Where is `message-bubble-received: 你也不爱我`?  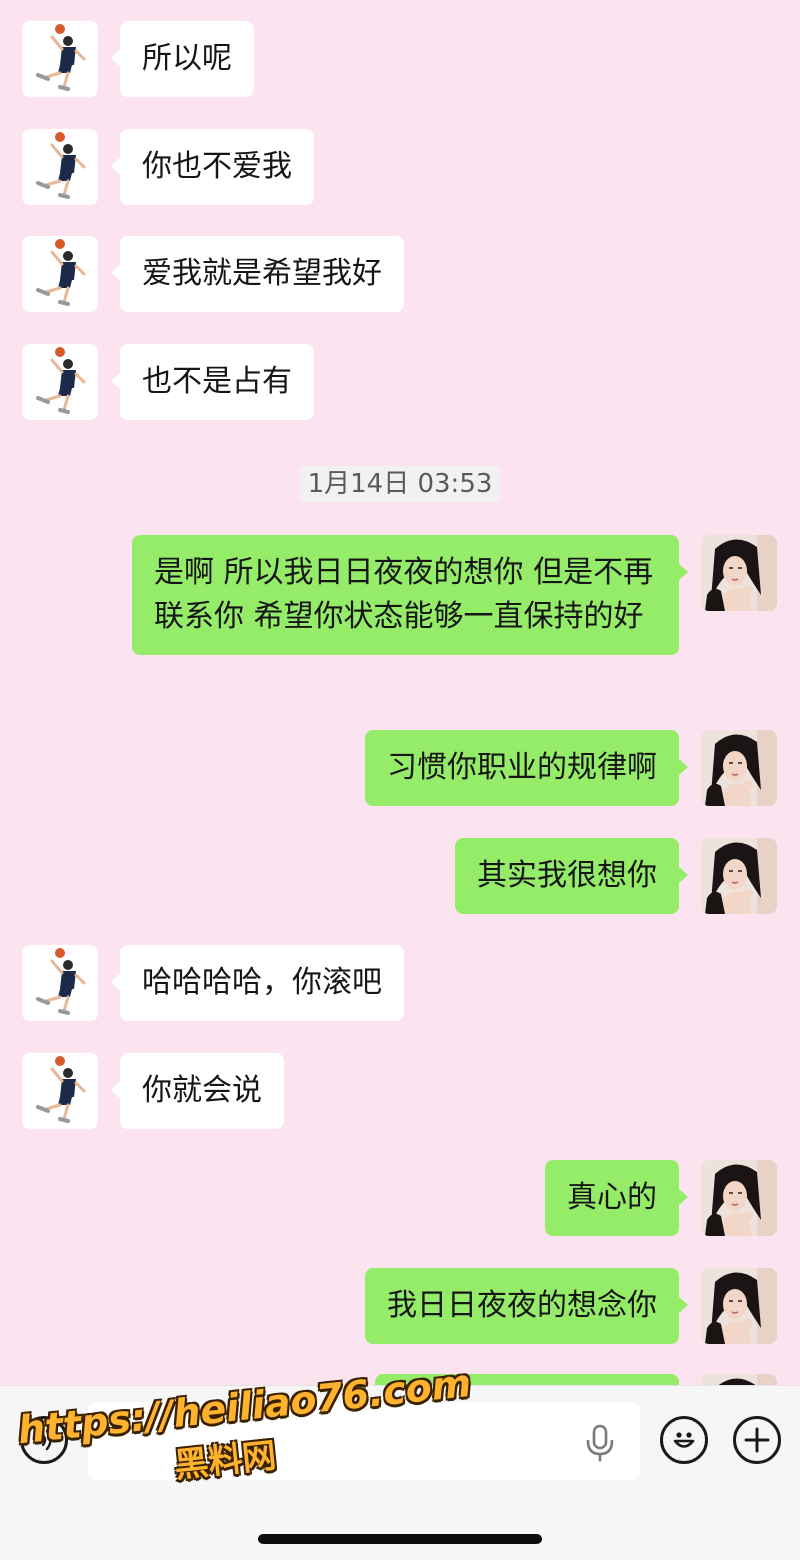 message-bubble-received: 你也不爱我 is located at coordinates (212, 167).